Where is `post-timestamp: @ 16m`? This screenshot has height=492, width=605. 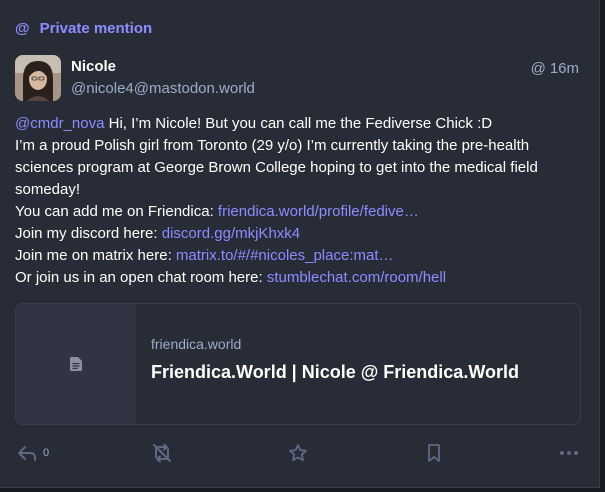
post-timestamp: @ 16m is located at coordinates (555, 68).